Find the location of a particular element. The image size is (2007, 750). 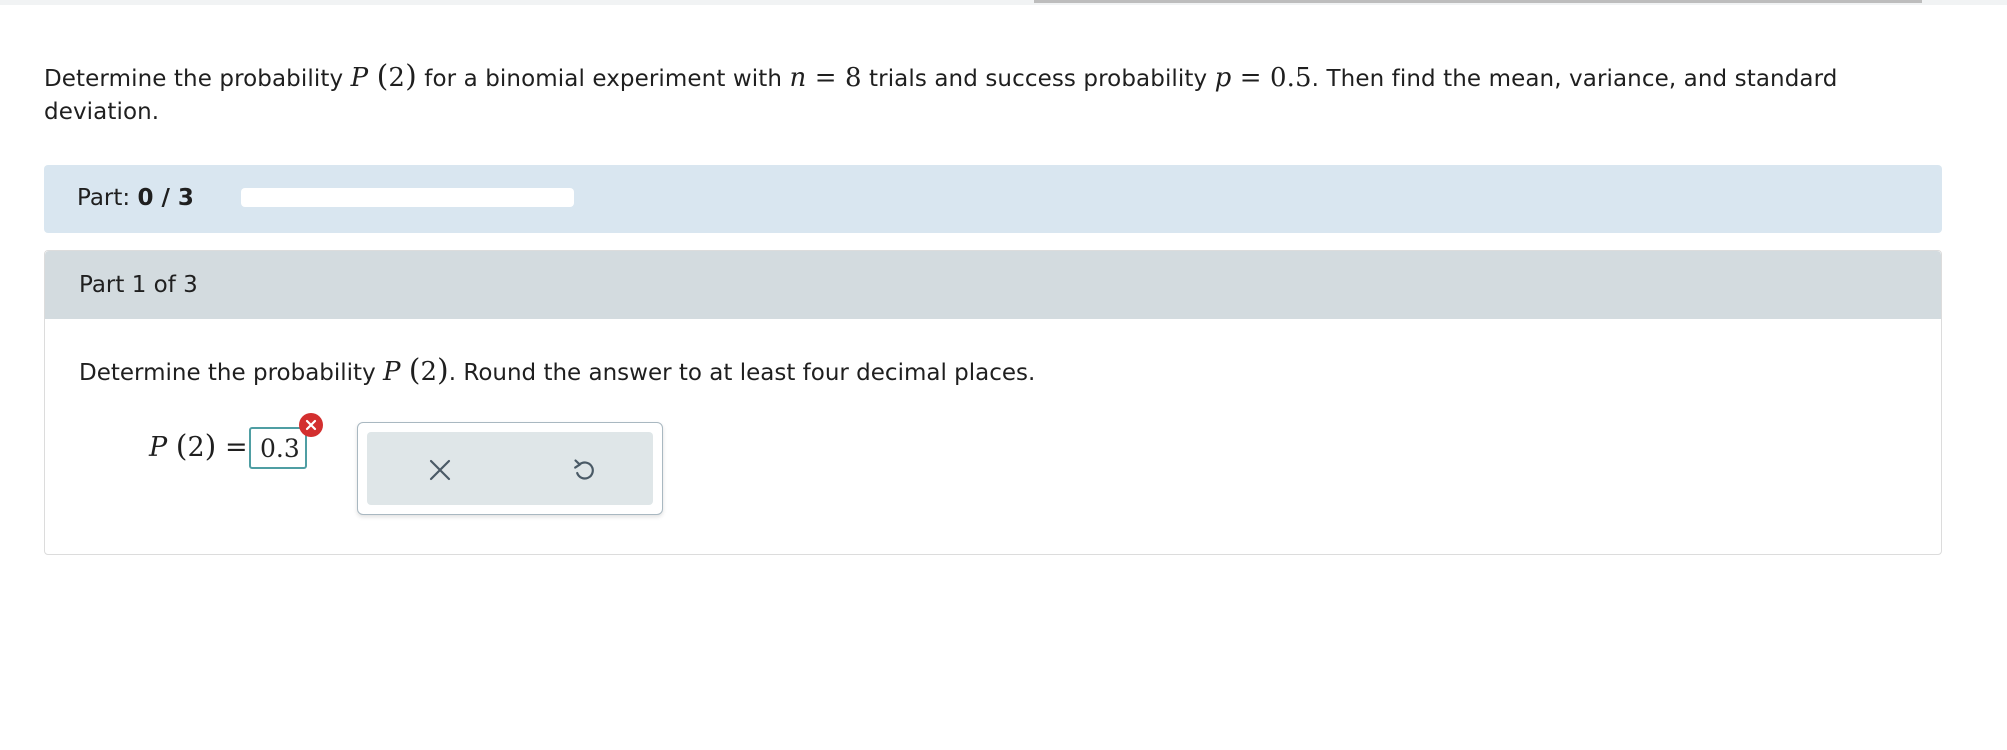

question-mid2: trials and success probability is located at coordinates (1038, 79).